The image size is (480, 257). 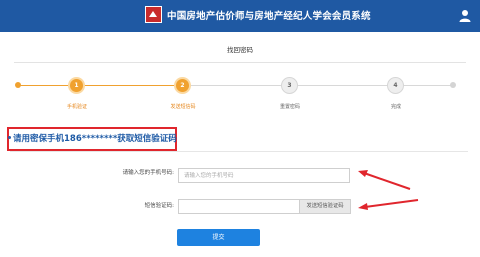 What do you see at coordinates (100, 85) in the screenshot?
I see `progress-track-completed` at bounding box center [100, 85].